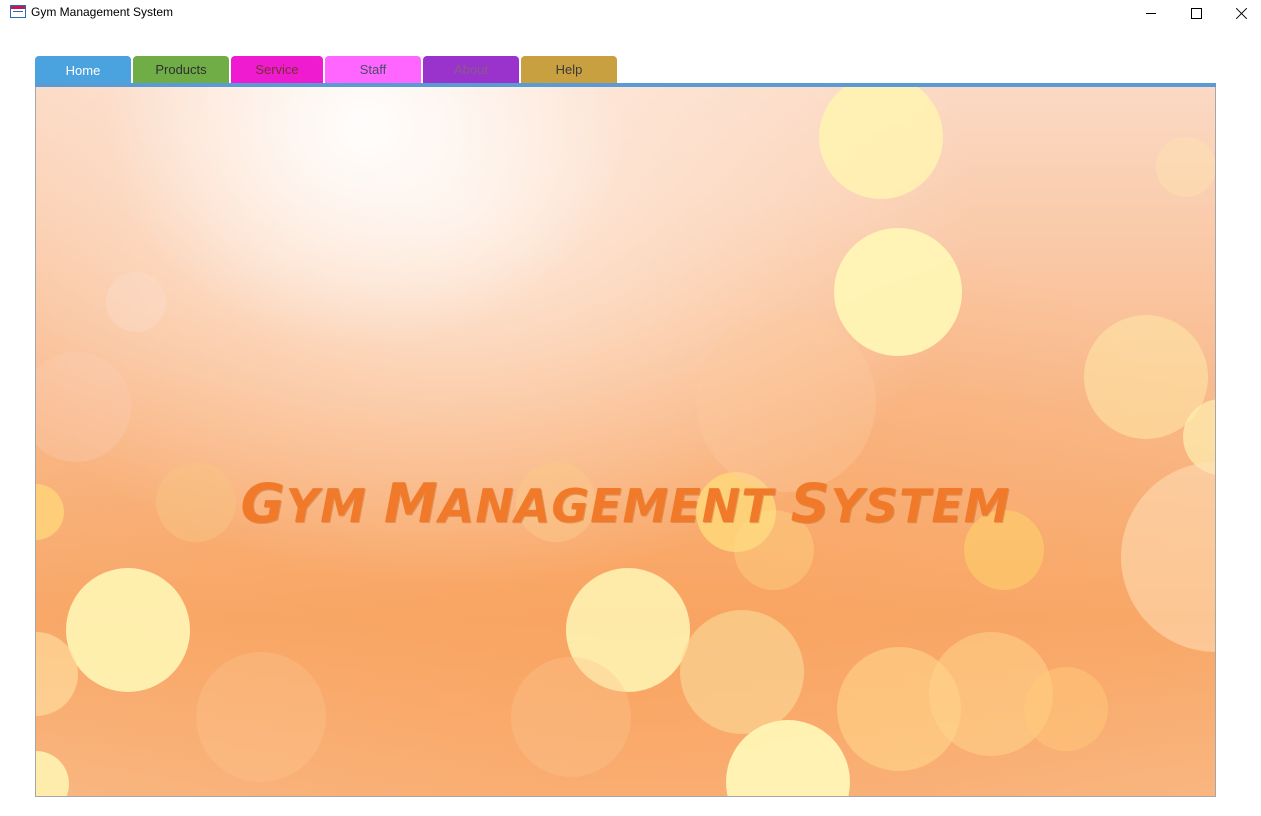  I want to click on minimize-icon, so click(1151, 13).